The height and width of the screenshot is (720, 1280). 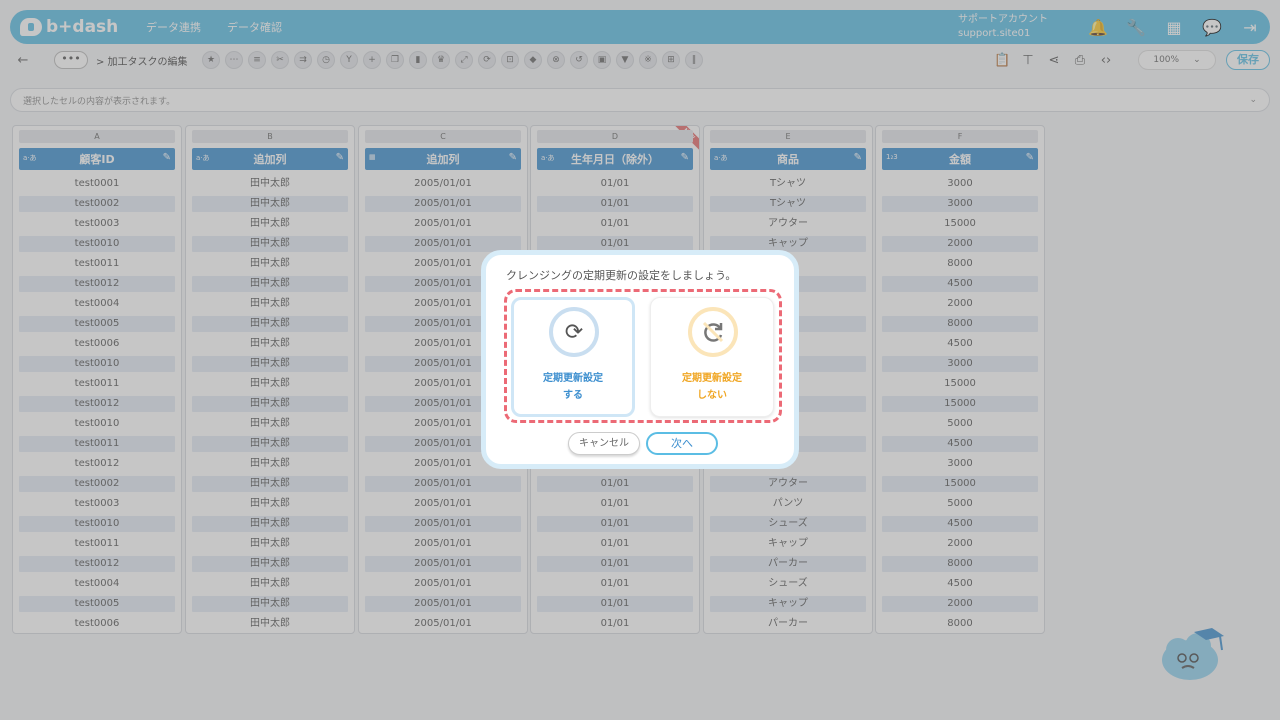 I want to click on option-label: 定期更新設定 する, so click(x=573, y=387).